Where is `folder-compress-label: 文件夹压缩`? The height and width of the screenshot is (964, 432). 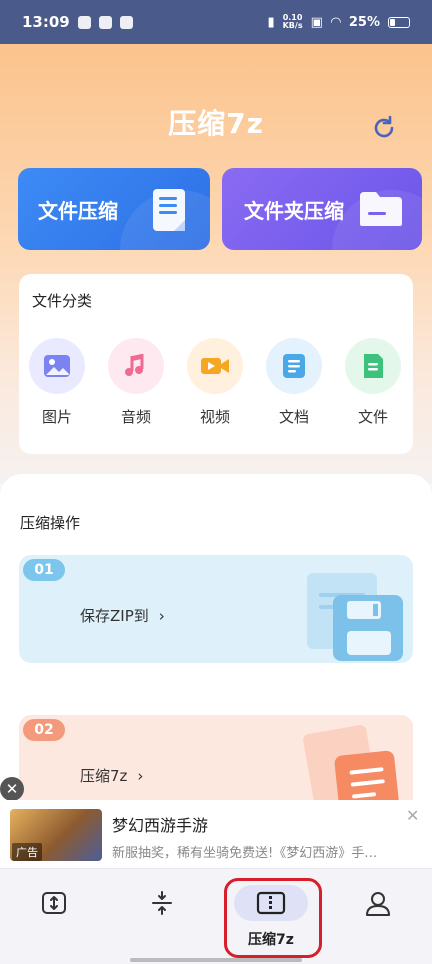
folder-compress-label: 文件夹压缩 is located at coordinates (294, 210).